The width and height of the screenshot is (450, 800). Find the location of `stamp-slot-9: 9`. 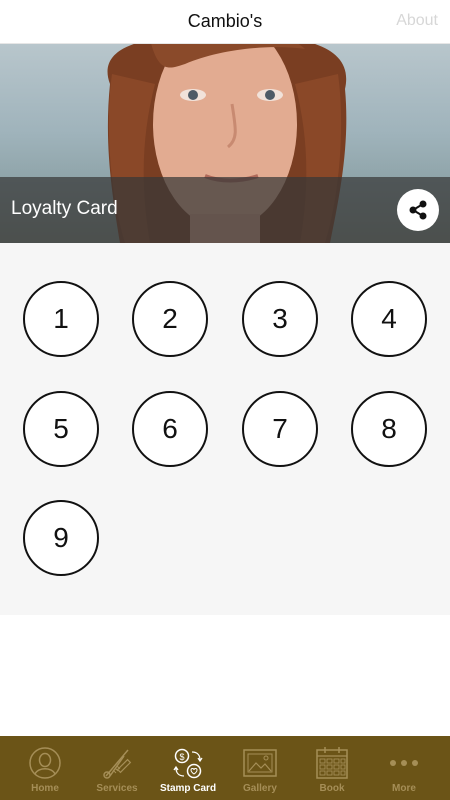

stamp-slot-9: 9 is located at coordinates (61, 538).